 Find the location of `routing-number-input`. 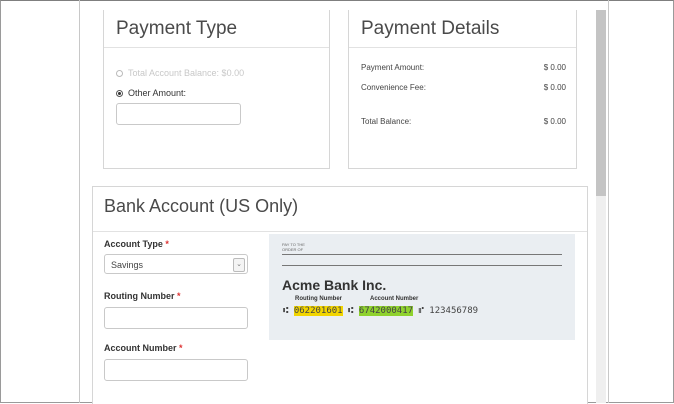

routing-number-input is located at coordinates (176, 318).